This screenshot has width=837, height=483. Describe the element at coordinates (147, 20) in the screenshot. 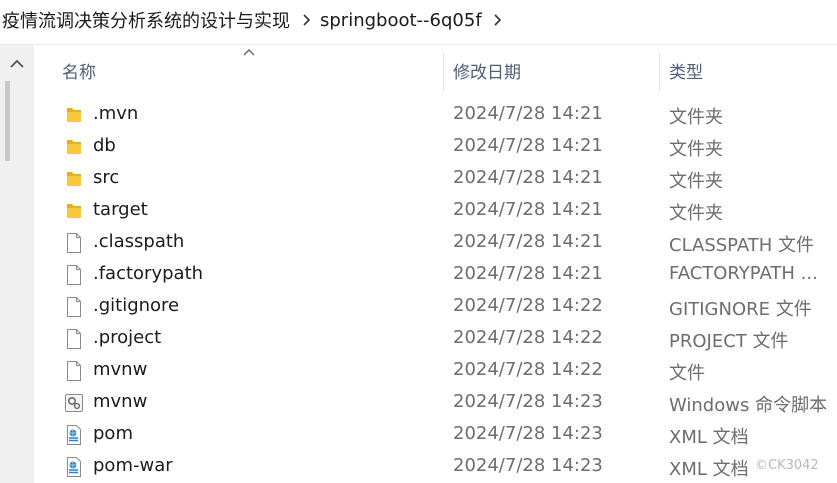

I see `breadcrumb-item-project: 疫情流调决策分析系统的设计与实现` at that location.